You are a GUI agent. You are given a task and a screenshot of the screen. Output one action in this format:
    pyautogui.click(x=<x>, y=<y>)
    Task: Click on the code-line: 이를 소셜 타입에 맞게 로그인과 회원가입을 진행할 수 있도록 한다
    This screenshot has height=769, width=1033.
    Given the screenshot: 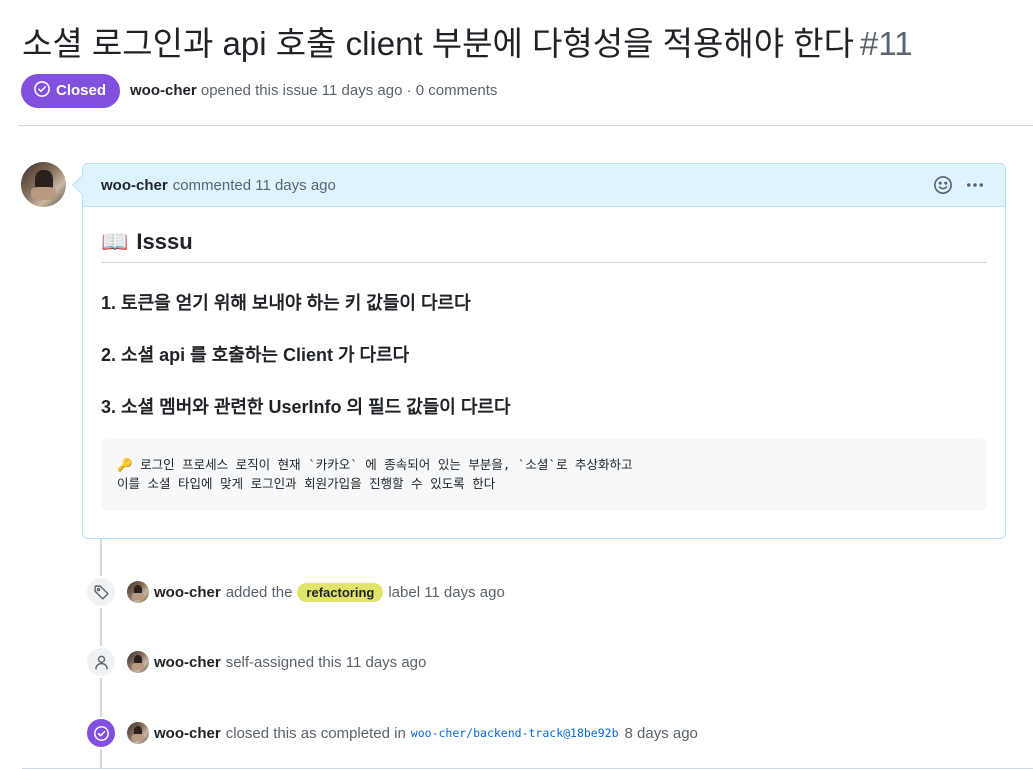 What is the action you would take?
    pyautogui.click(x=306, y=483)
    